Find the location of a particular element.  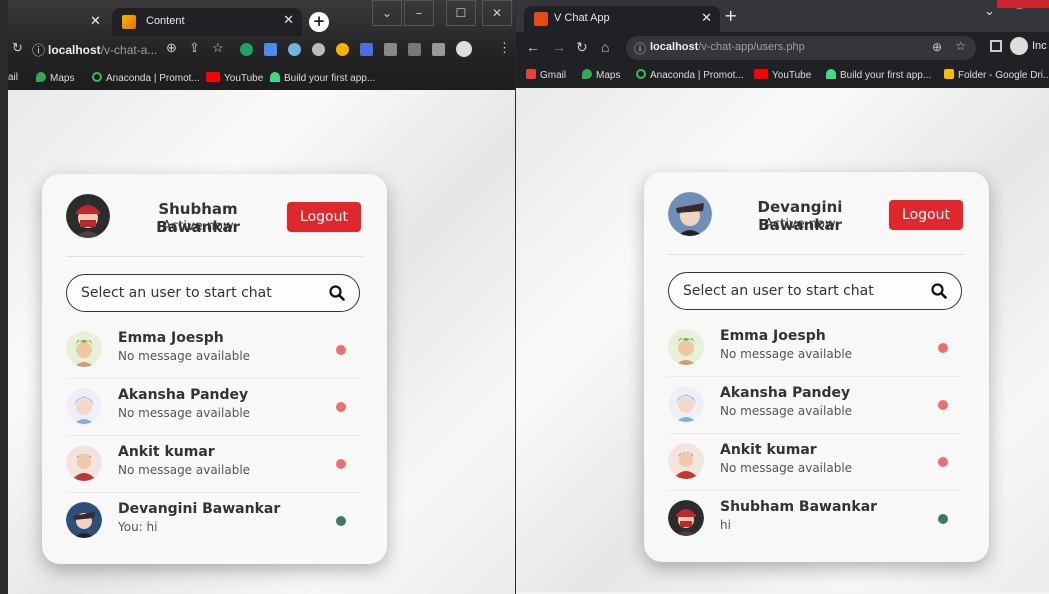

extension-color-icon is located at coordinates (342, 49).